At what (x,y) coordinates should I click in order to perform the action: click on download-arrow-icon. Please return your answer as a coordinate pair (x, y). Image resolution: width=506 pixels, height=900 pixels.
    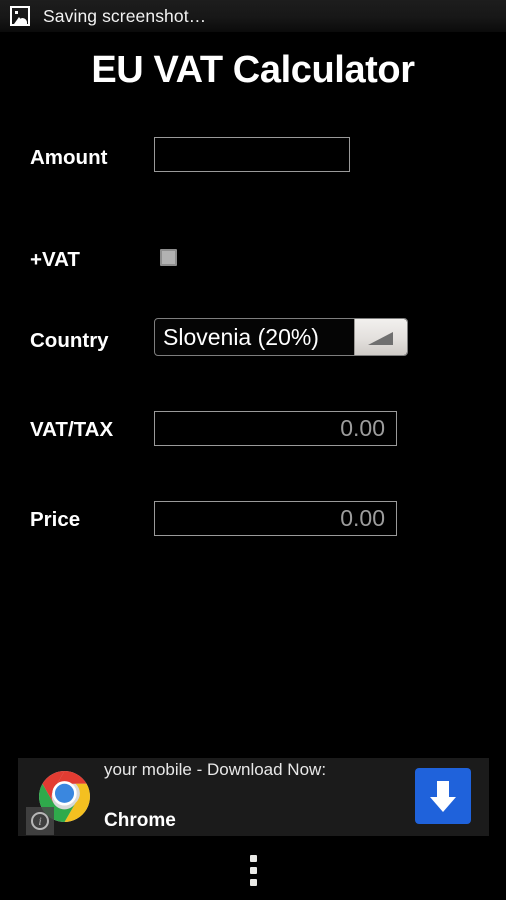
    Looking at the image, I should click on (443, 796).